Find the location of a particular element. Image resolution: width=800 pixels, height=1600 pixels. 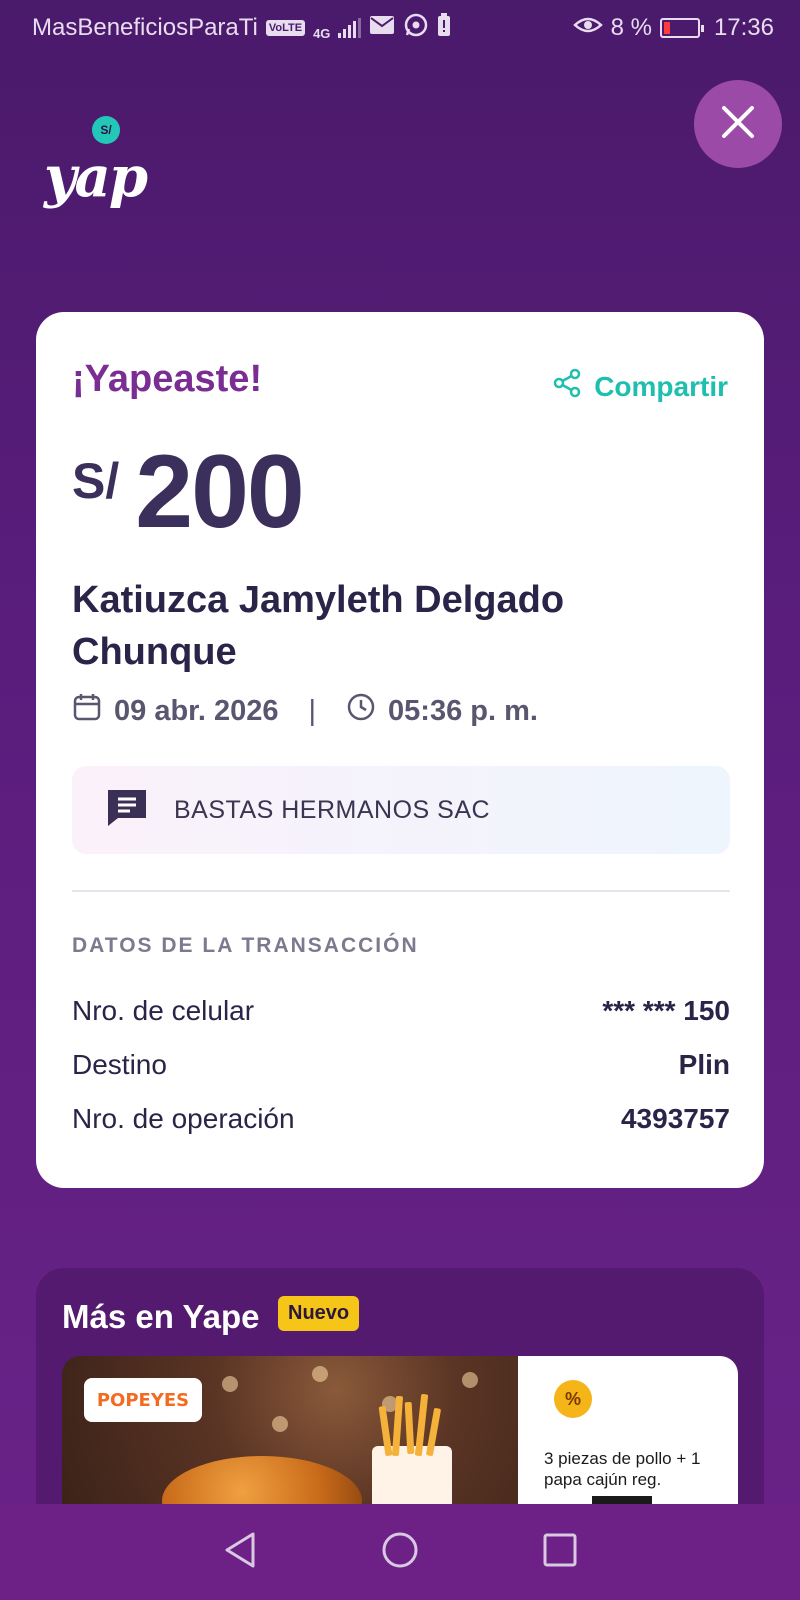

status-bar: MasBeneficiosParaTi VoLTE 4G 8 % 17:36 is located at coordinates (400, 28).